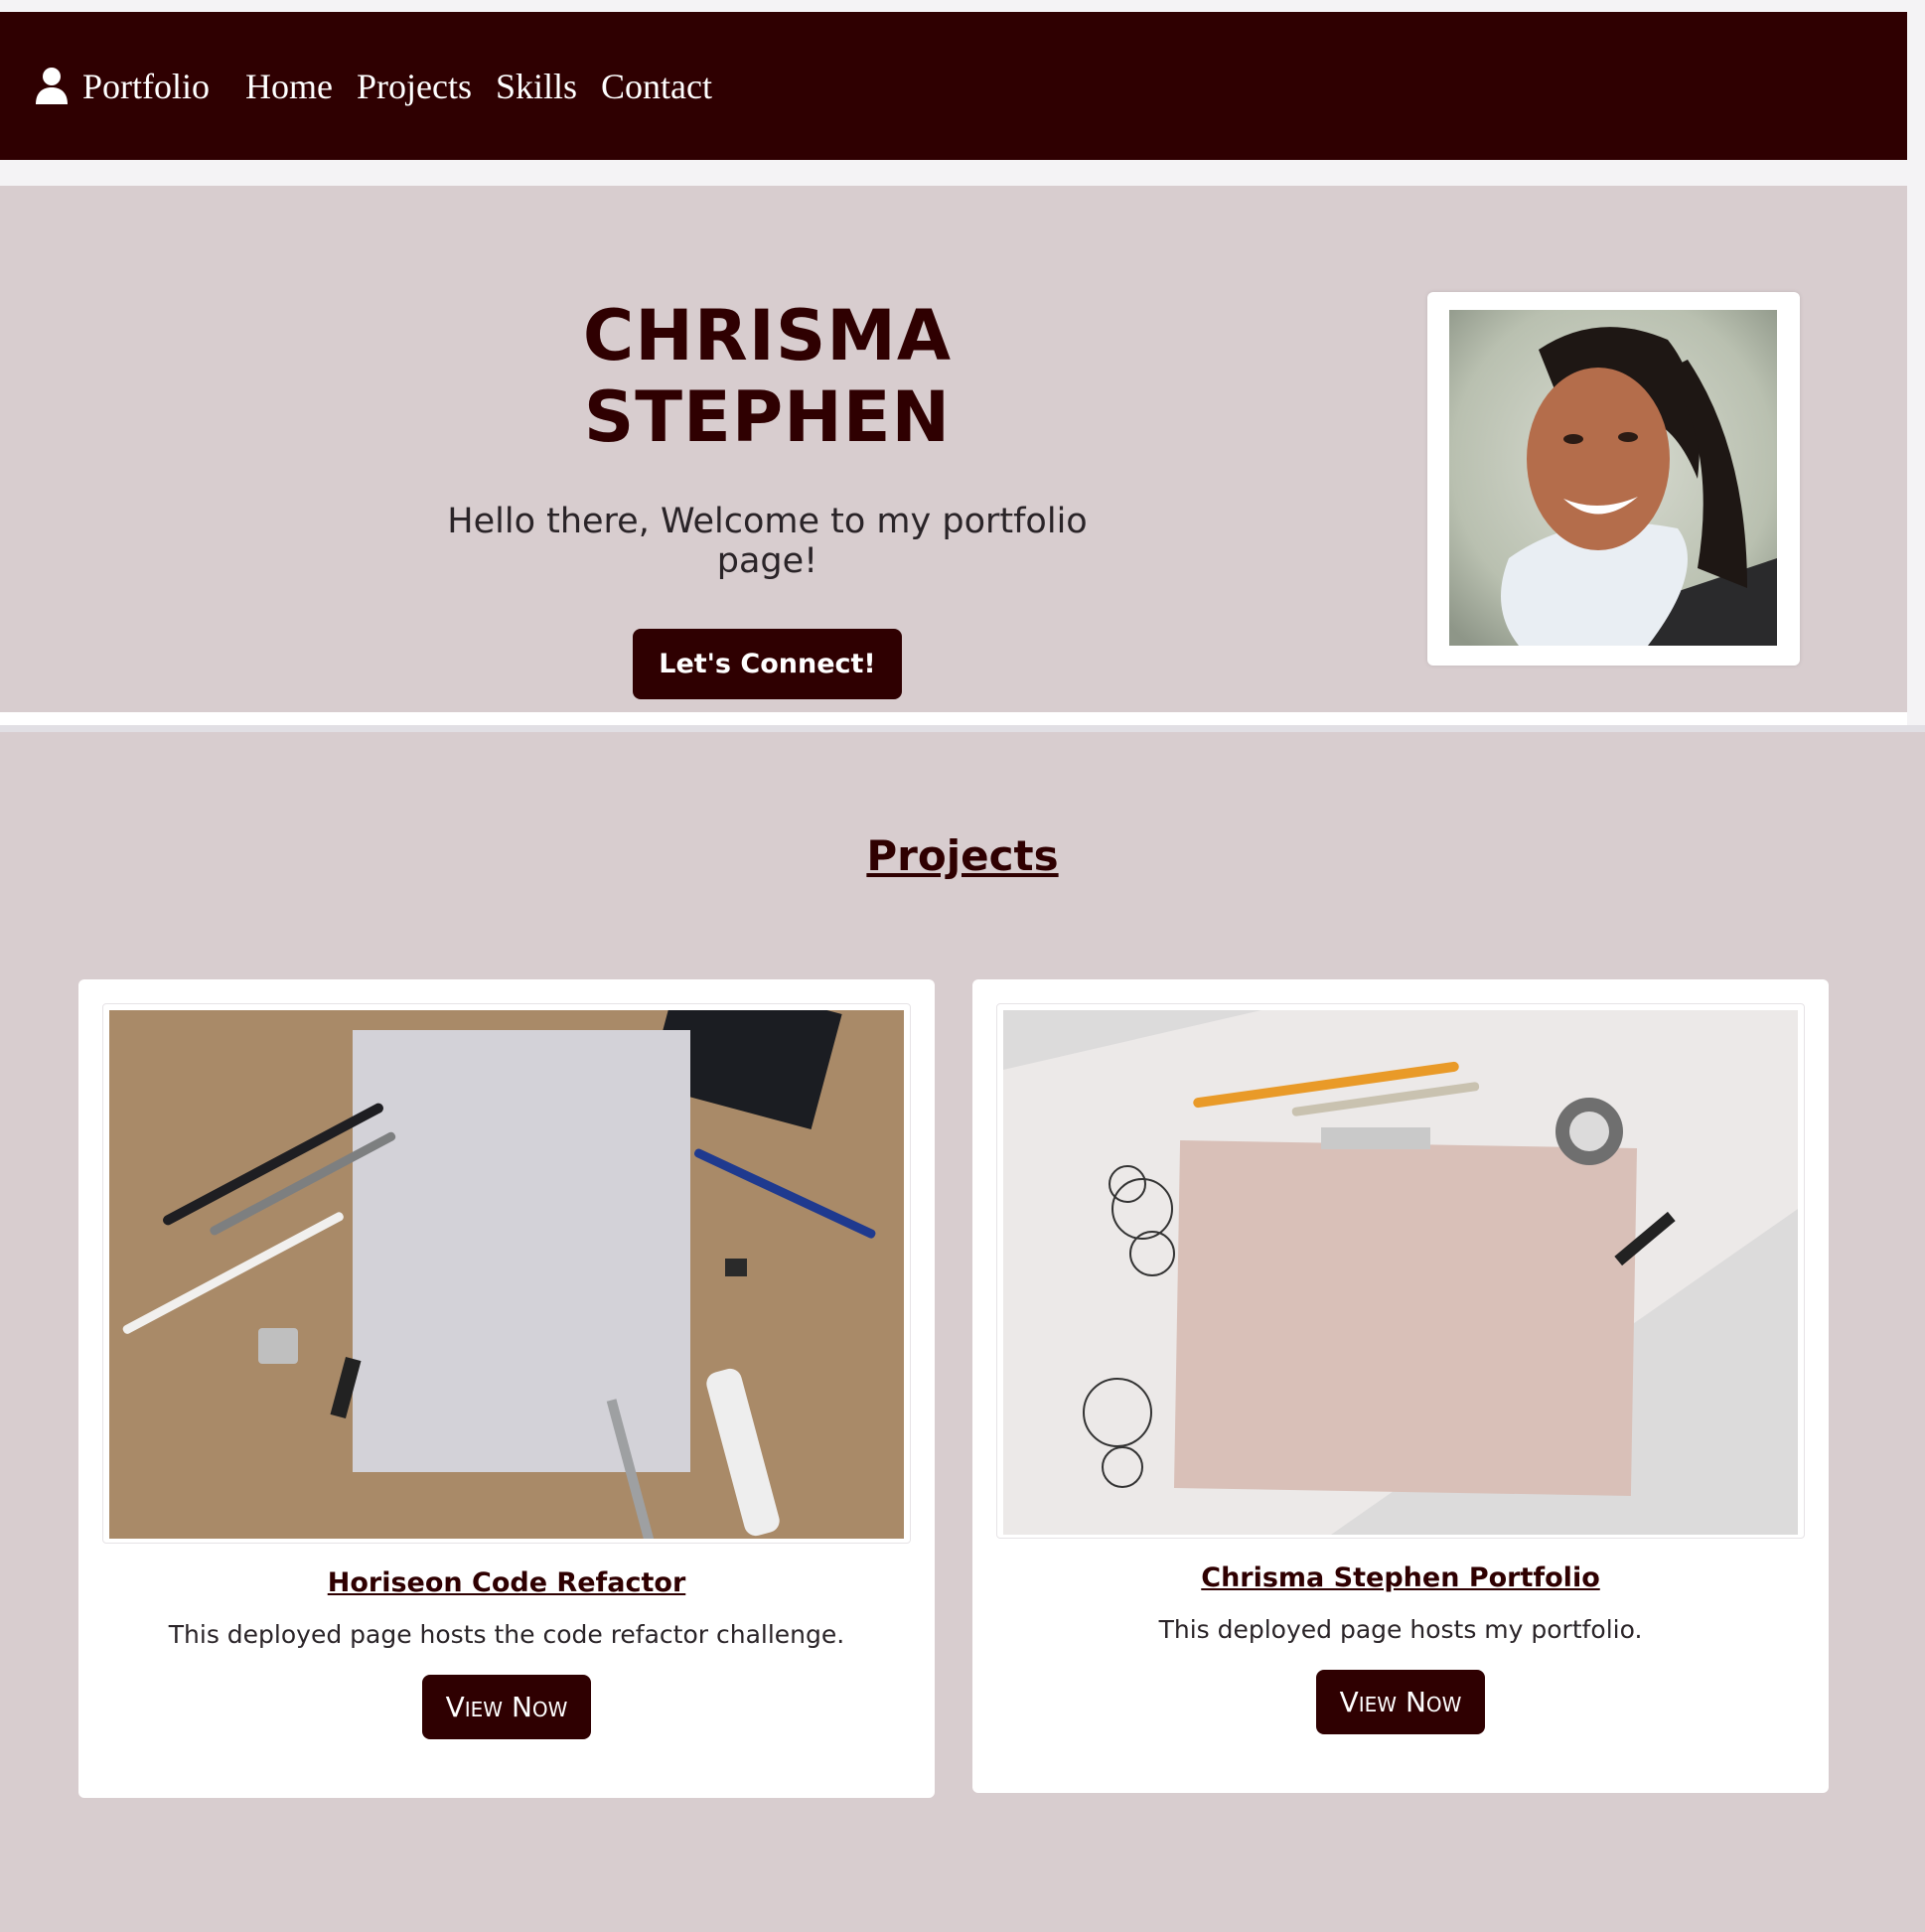 This screenshot has height=1932, width=1925. Describe the element at coordinates (656, 86) in the screenshot. I see `nav-link-contact: Contact` at that location.